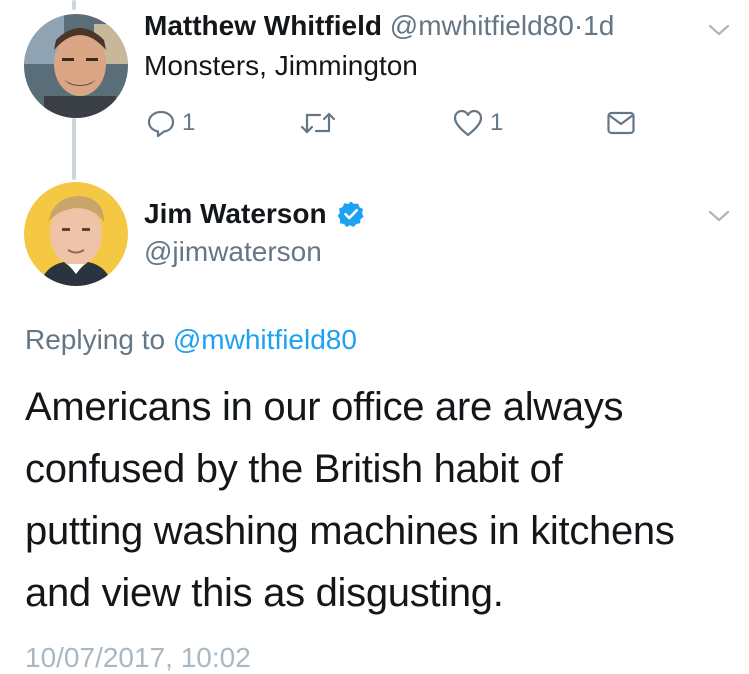  What do you see at coordinates (189, 122) in the screenshot?
I see `reply-count: 1` at bounding box center [189, 122].